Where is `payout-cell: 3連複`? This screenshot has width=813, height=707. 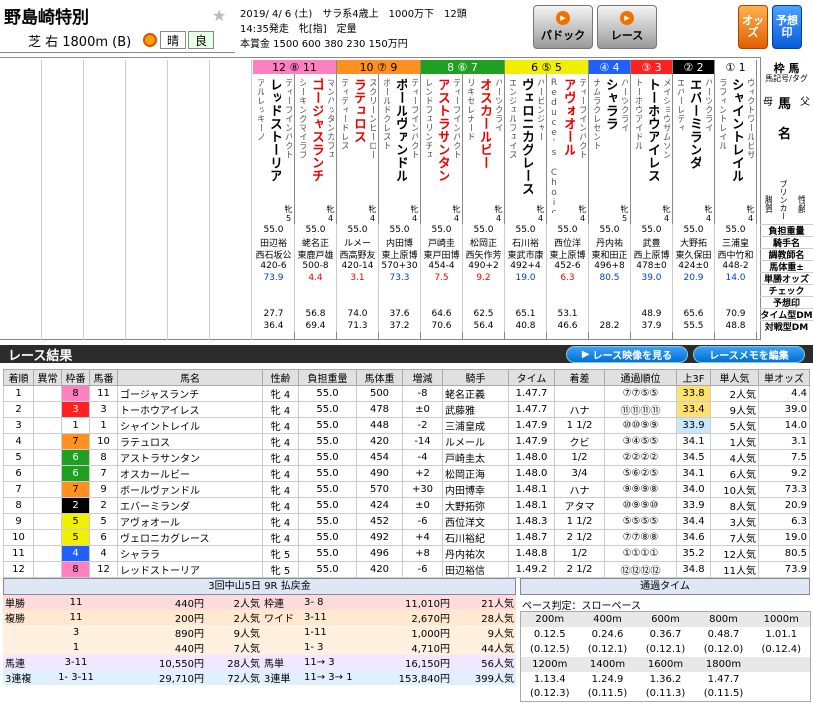
payout-cell: 3連複 is located at coordinates (18, 679).